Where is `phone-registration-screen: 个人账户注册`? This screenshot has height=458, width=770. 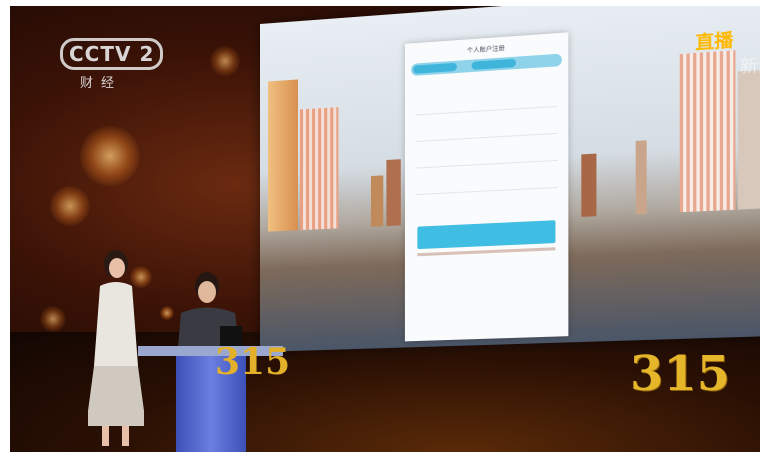 phone-registration-screen: 个人账户注册 is located at coordinates (486, 187).